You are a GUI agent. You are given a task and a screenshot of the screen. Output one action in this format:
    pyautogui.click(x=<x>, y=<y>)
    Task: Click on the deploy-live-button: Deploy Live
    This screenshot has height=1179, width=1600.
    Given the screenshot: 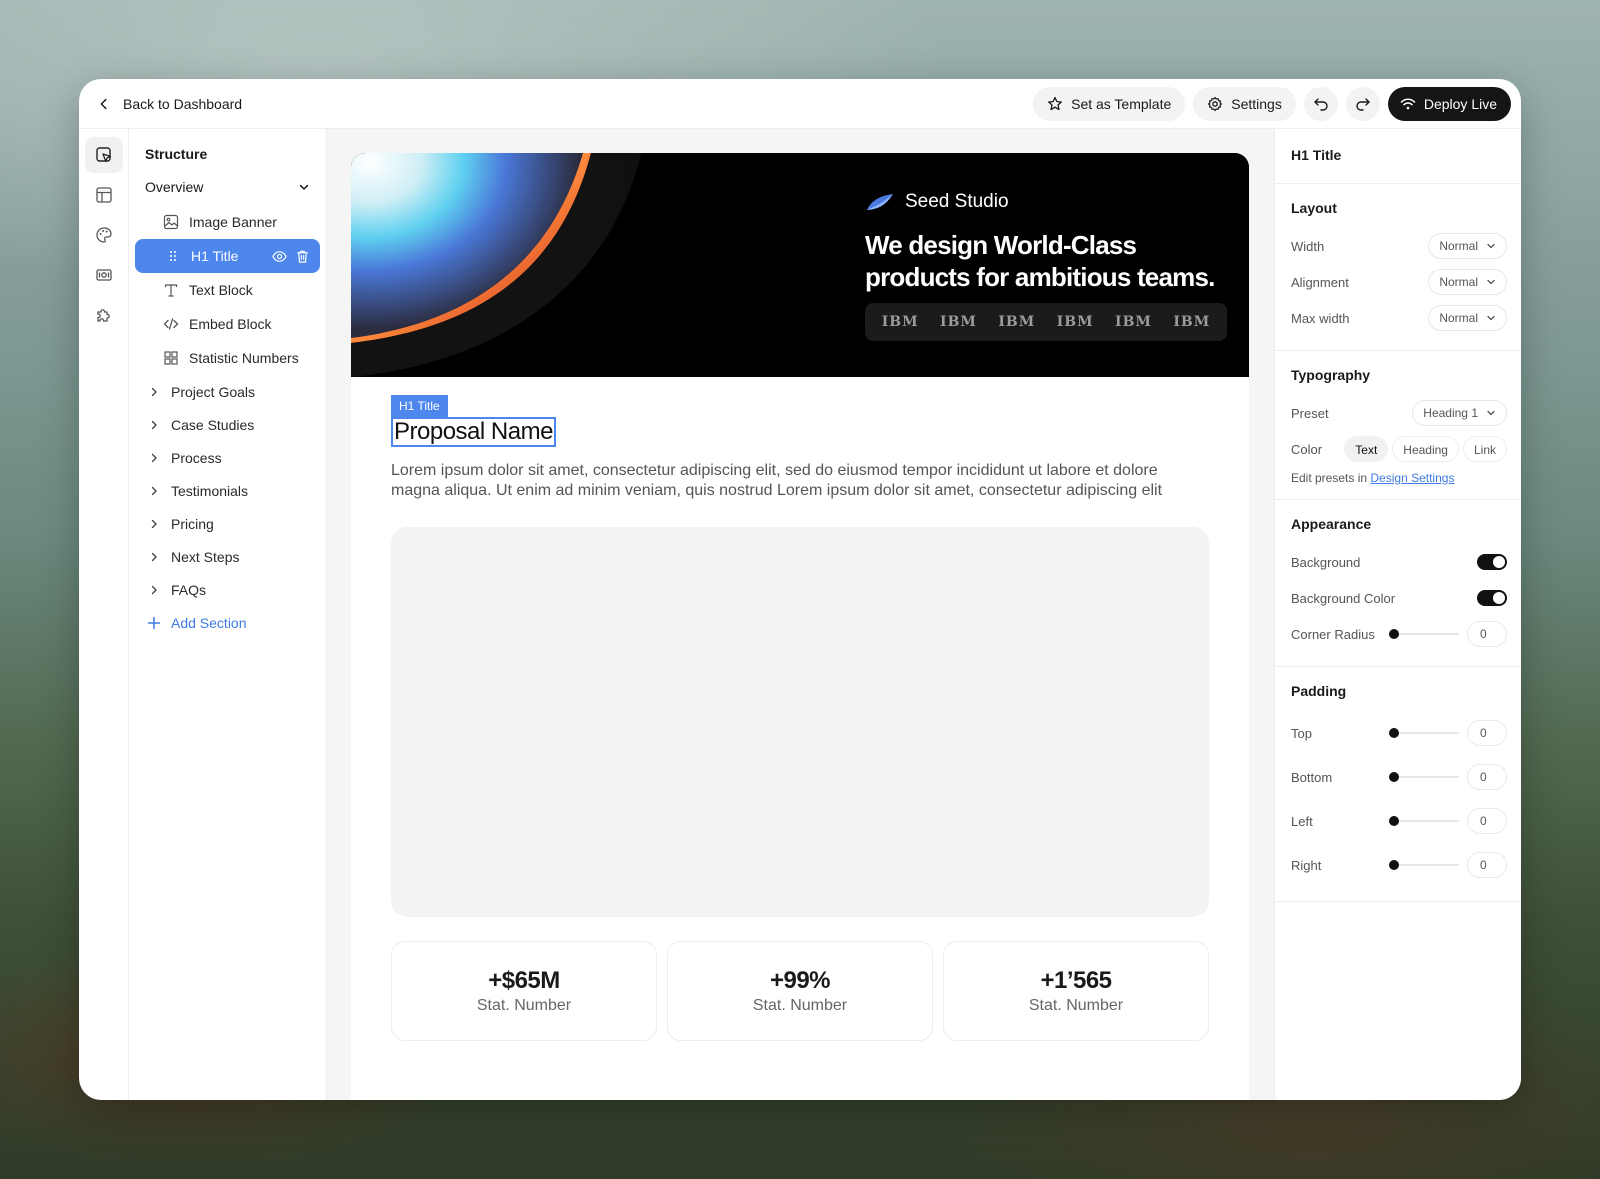 What is the action you would take?
    pyautogui.click(x=1449, y=103)
    